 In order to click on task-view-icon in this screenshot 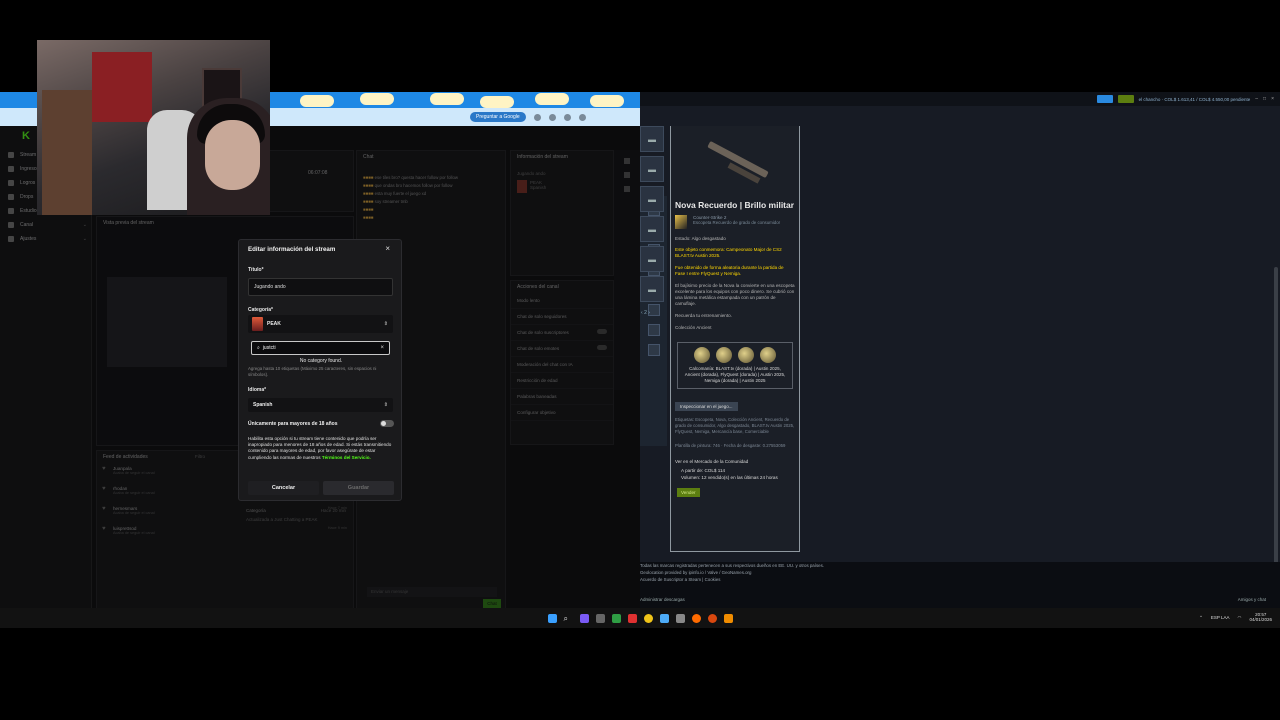, I will do `click(600, 618)`.